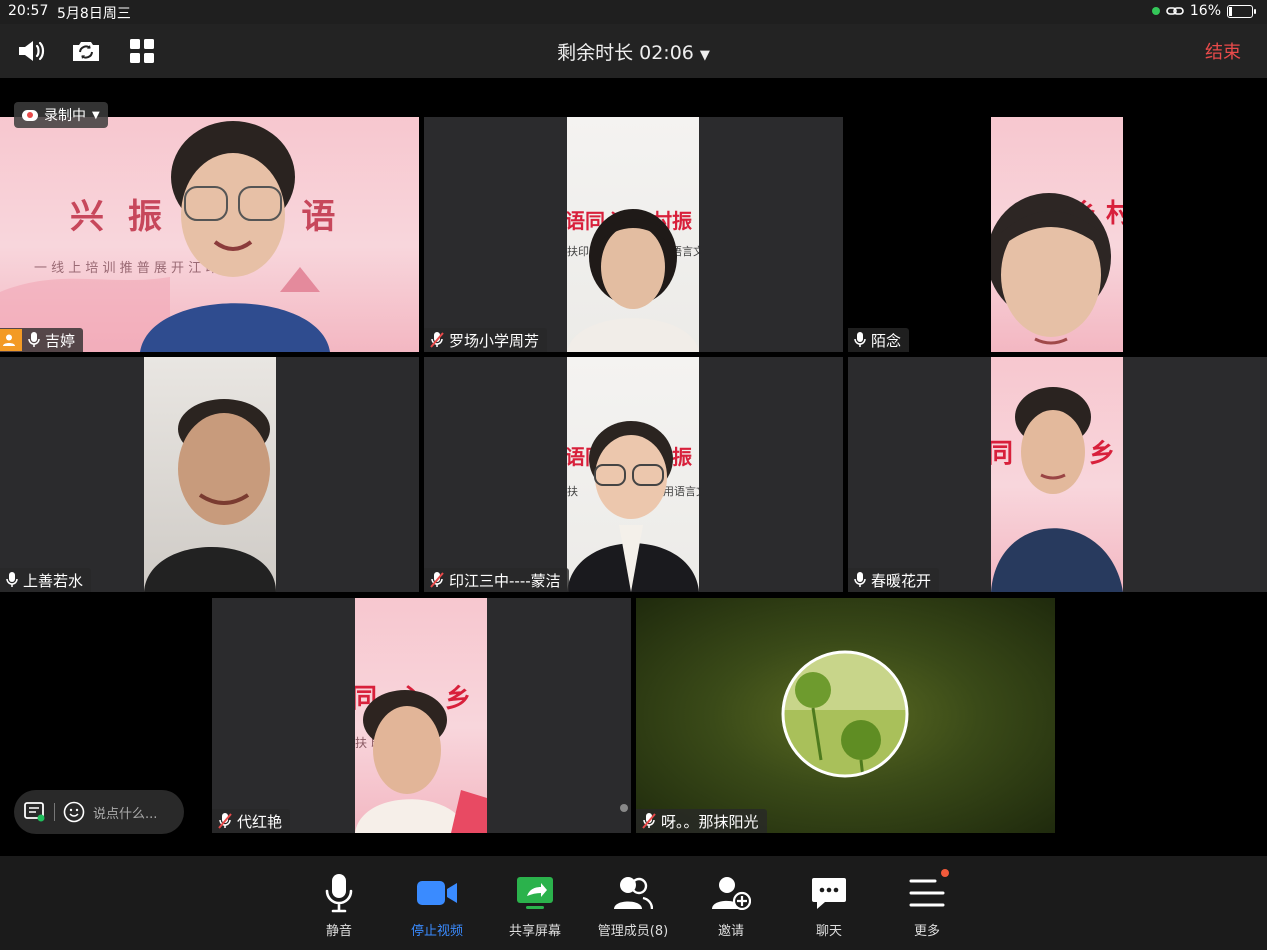 The height and width of the screenshot is (950, 1267). What do you see at coordinates (74, 812) in the screenshot?
I see `emoji-icon` at bounding box center [74, 812].